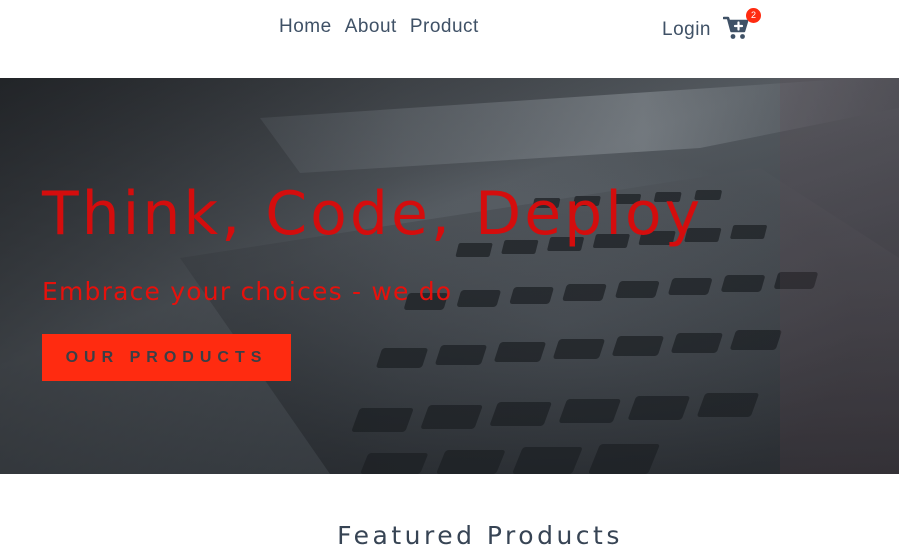  What do you see at coordinates (711, 26) in the screenshot?
I see `nav-actions: Login 2` at bounding box center [711, 26].